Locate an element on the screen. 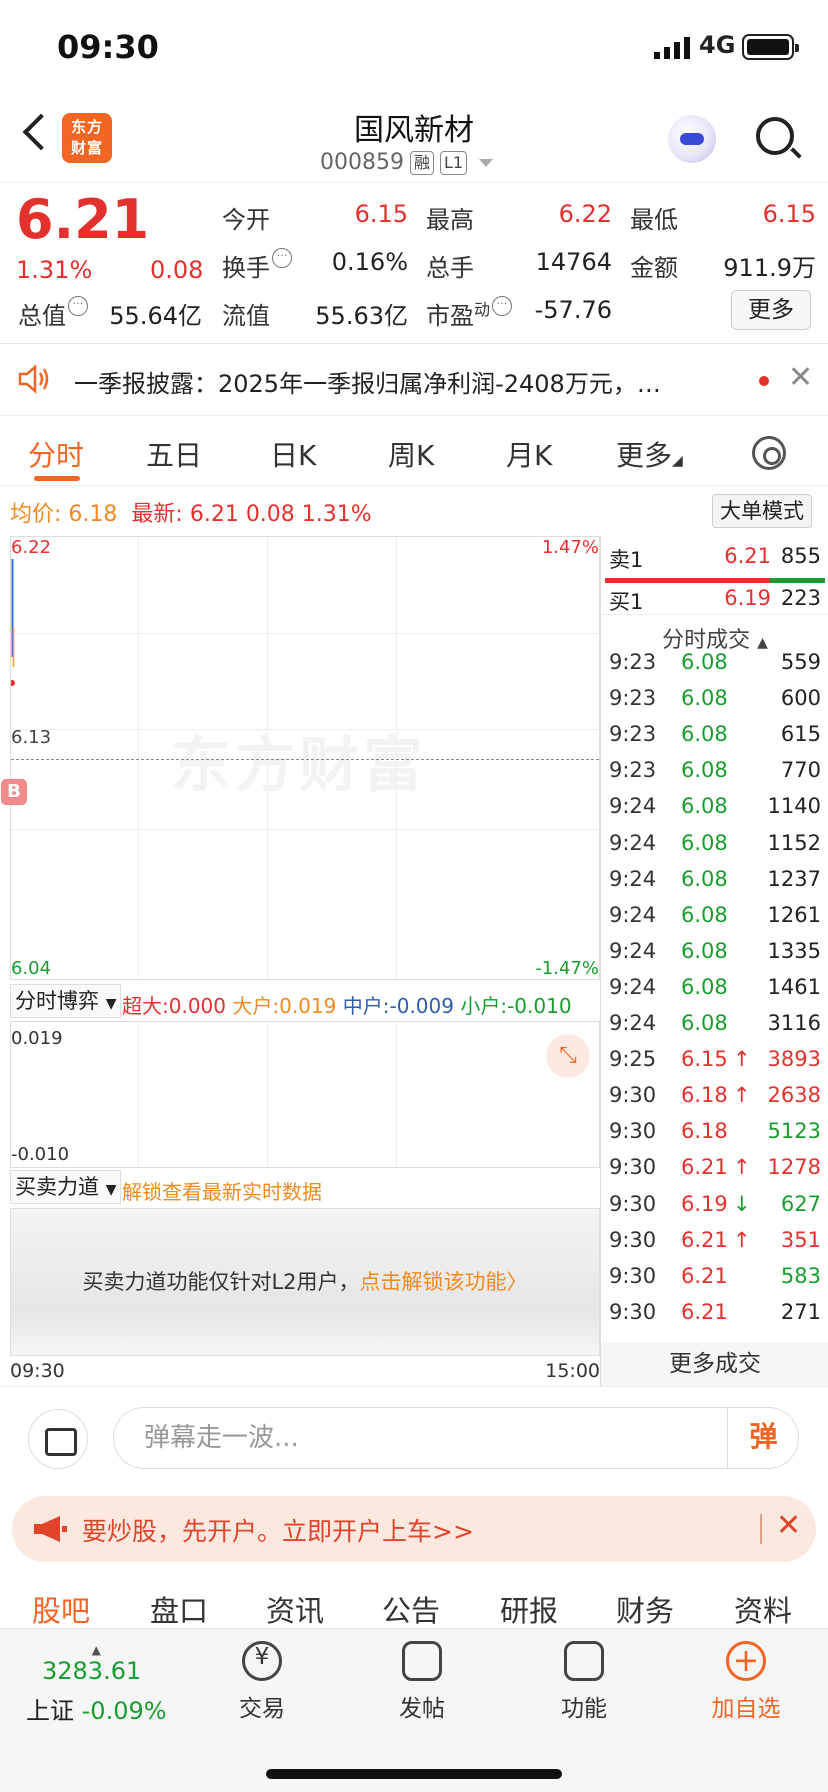 This screenshot has width=828, height=1792. nav-trade: ¥ 交易 is located at coordinates (262, 1682).